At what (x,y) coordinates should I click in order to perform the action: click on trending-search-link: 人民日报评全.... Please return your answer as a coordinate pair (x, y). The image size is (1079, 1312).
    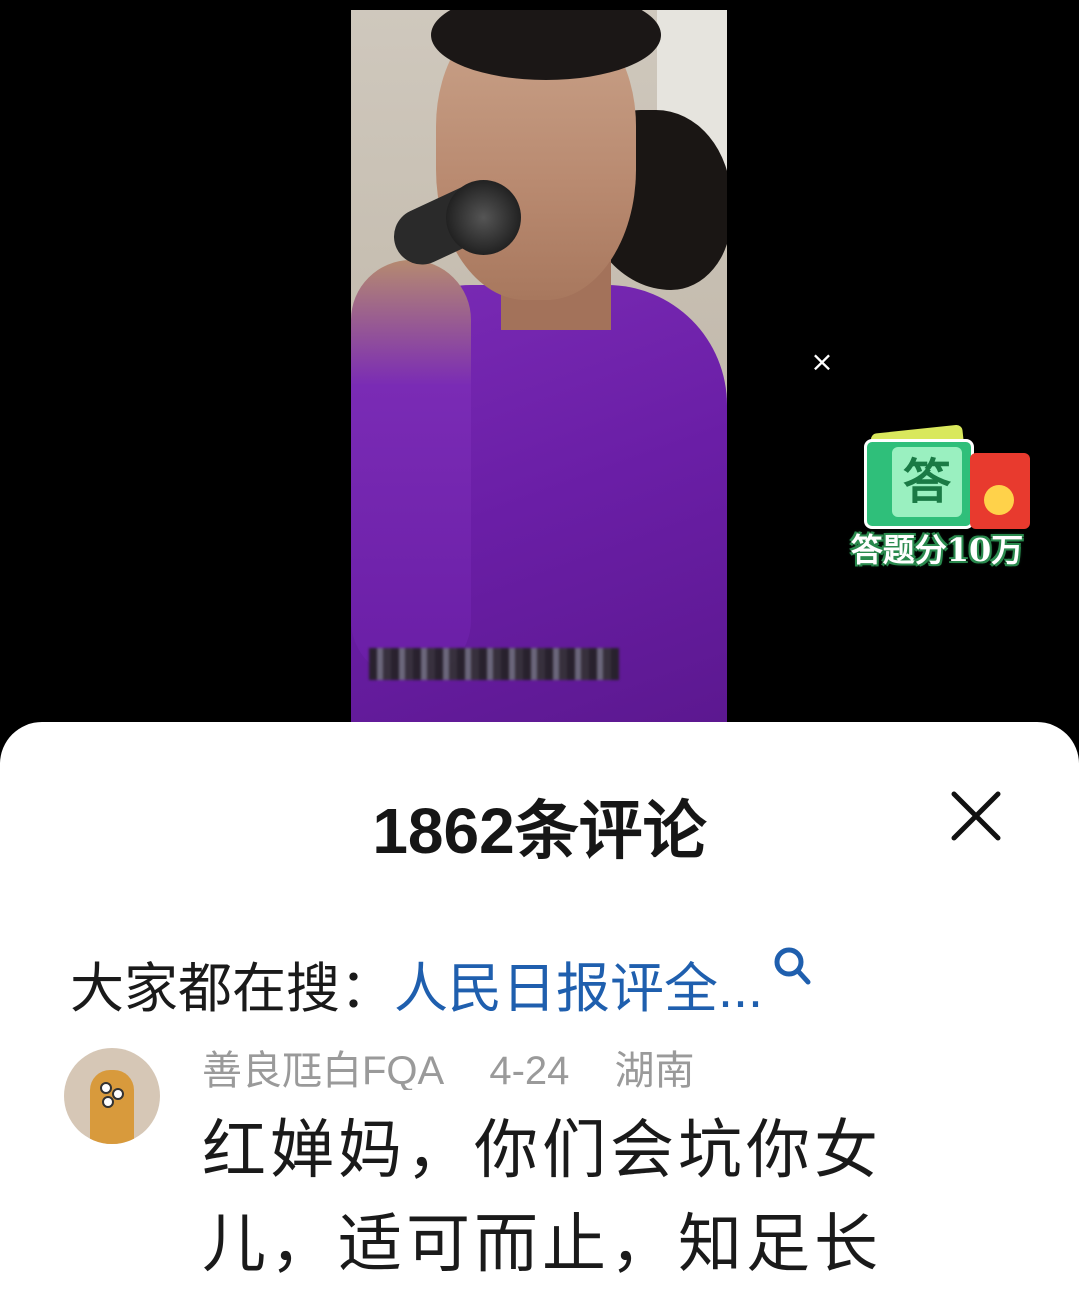
    Looking at the image, I should click on (578, 989).